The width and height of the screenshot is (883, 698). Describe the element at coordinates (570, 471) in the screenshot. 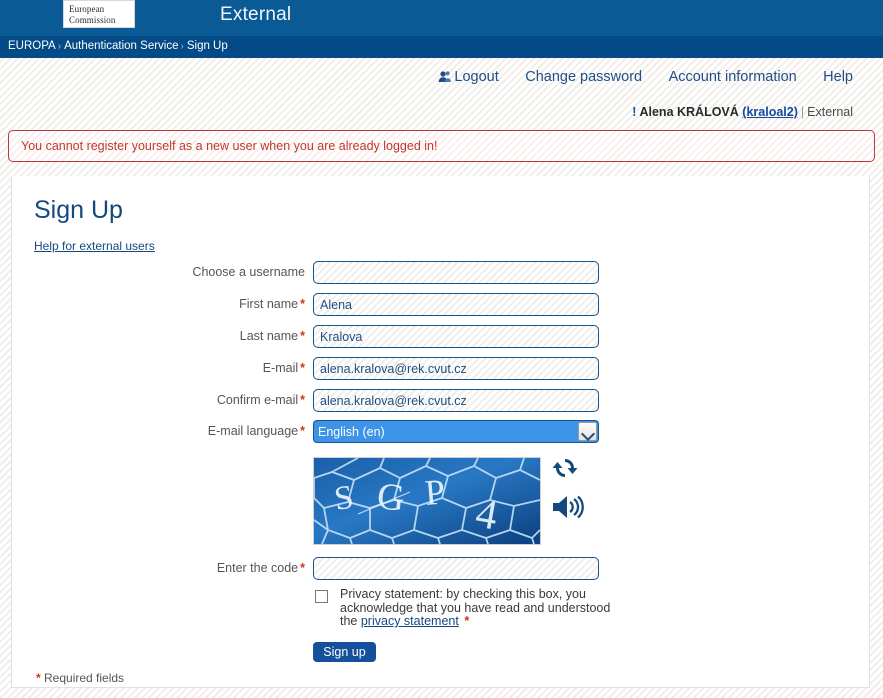

I see `refresh-icon` at that location.